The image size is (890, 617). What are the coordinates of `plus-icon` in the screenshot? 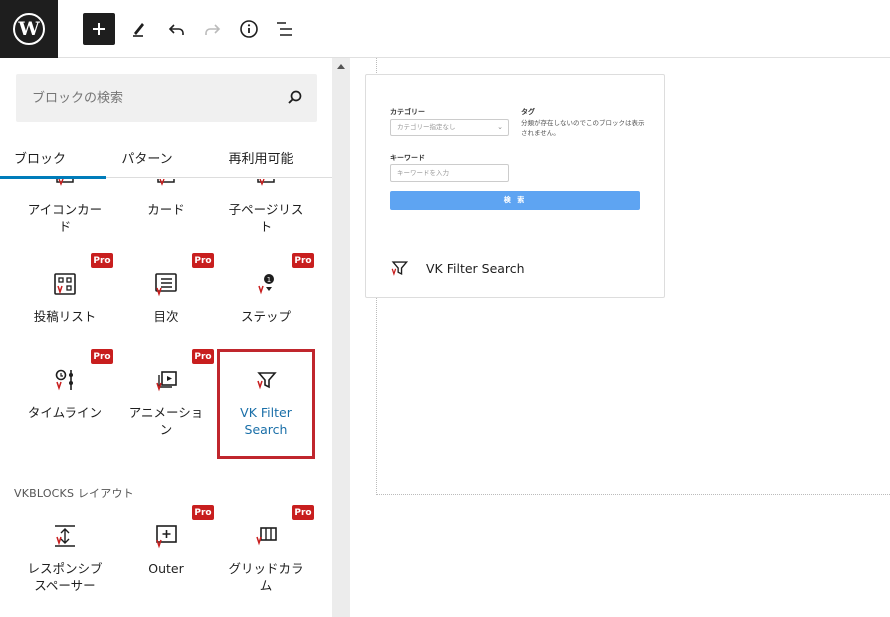 It's located at (99, 29).